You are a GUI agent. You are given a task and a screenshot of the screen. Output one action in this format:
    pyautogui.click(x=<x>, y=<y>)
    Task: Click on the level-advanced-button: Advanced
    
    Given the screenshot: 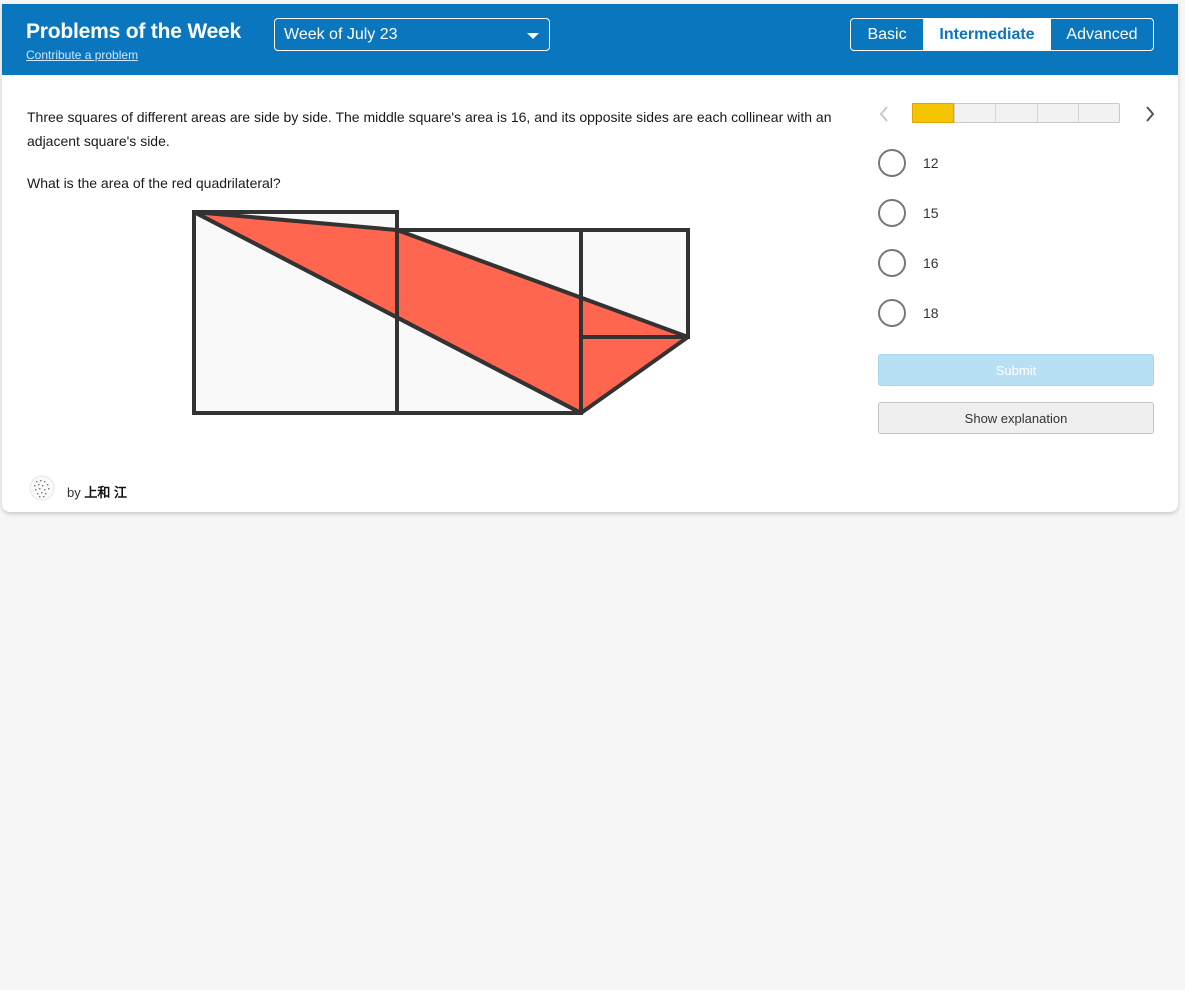 What is the action you would take?
    pyautogui.click(x=1101, y=34)
    